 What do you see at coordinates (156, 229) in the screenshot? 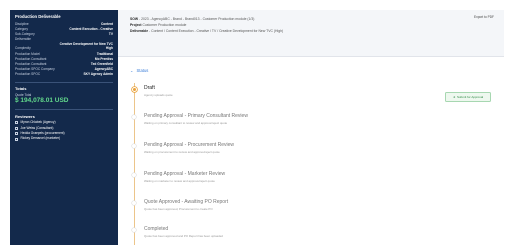
I see `step-title: Completed` at bounding box center [156, 229].